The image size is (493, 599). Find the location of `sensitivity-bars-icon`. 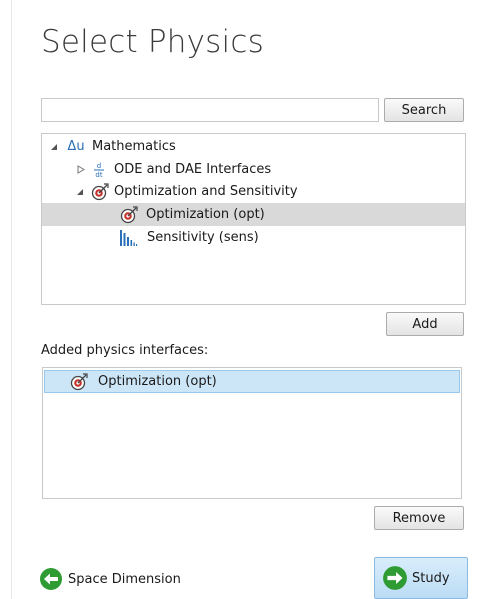

sensitivity-bars-icon is located at coordinates (129, 238).